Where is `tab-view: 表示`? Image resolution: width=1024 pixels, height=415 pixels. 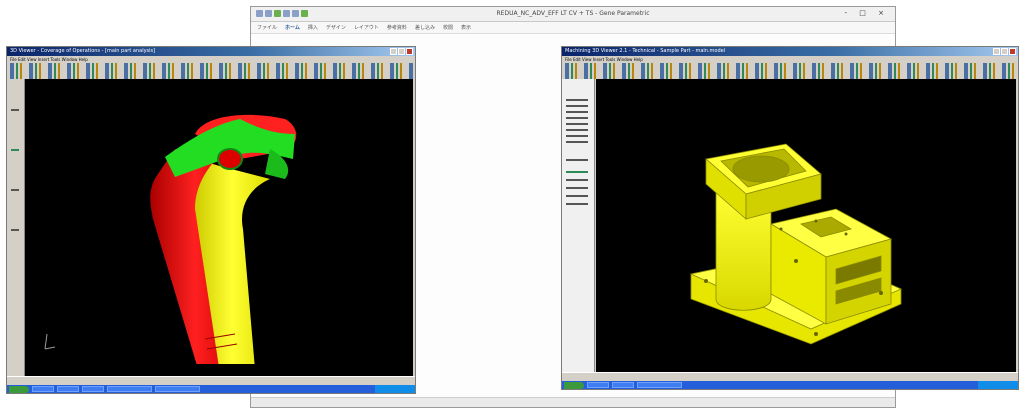 tab-view: 表示 is located at coordinates (466, 27).